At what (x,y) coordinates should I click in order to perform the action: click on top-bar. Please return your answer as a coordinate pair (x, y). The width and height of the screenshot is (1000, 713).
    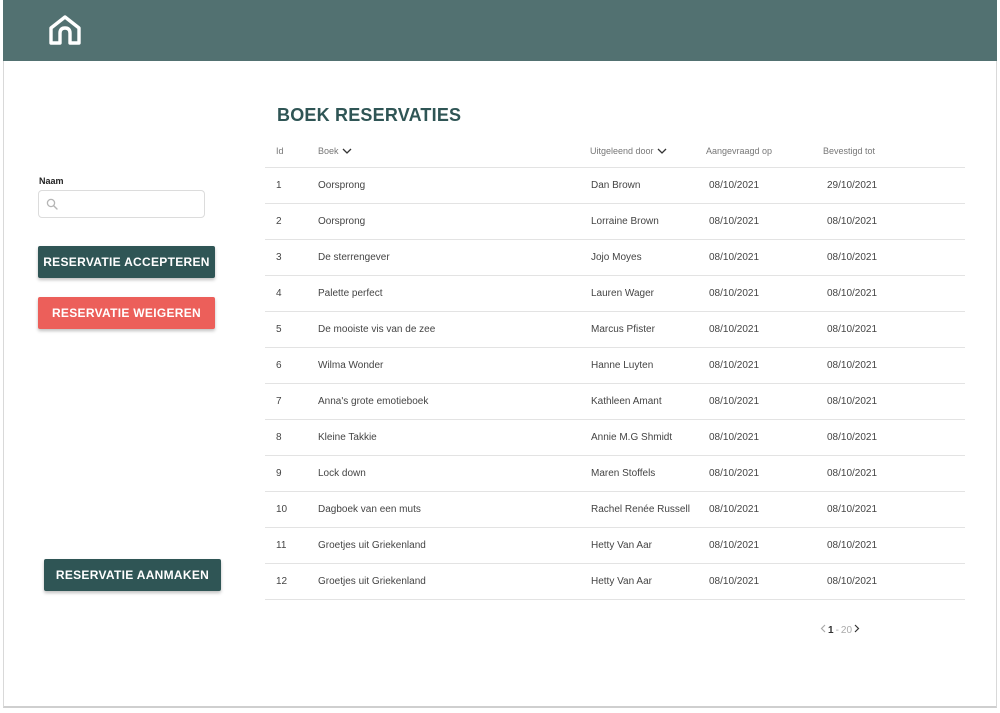
    Looking at the image, I should click on (500, 30).